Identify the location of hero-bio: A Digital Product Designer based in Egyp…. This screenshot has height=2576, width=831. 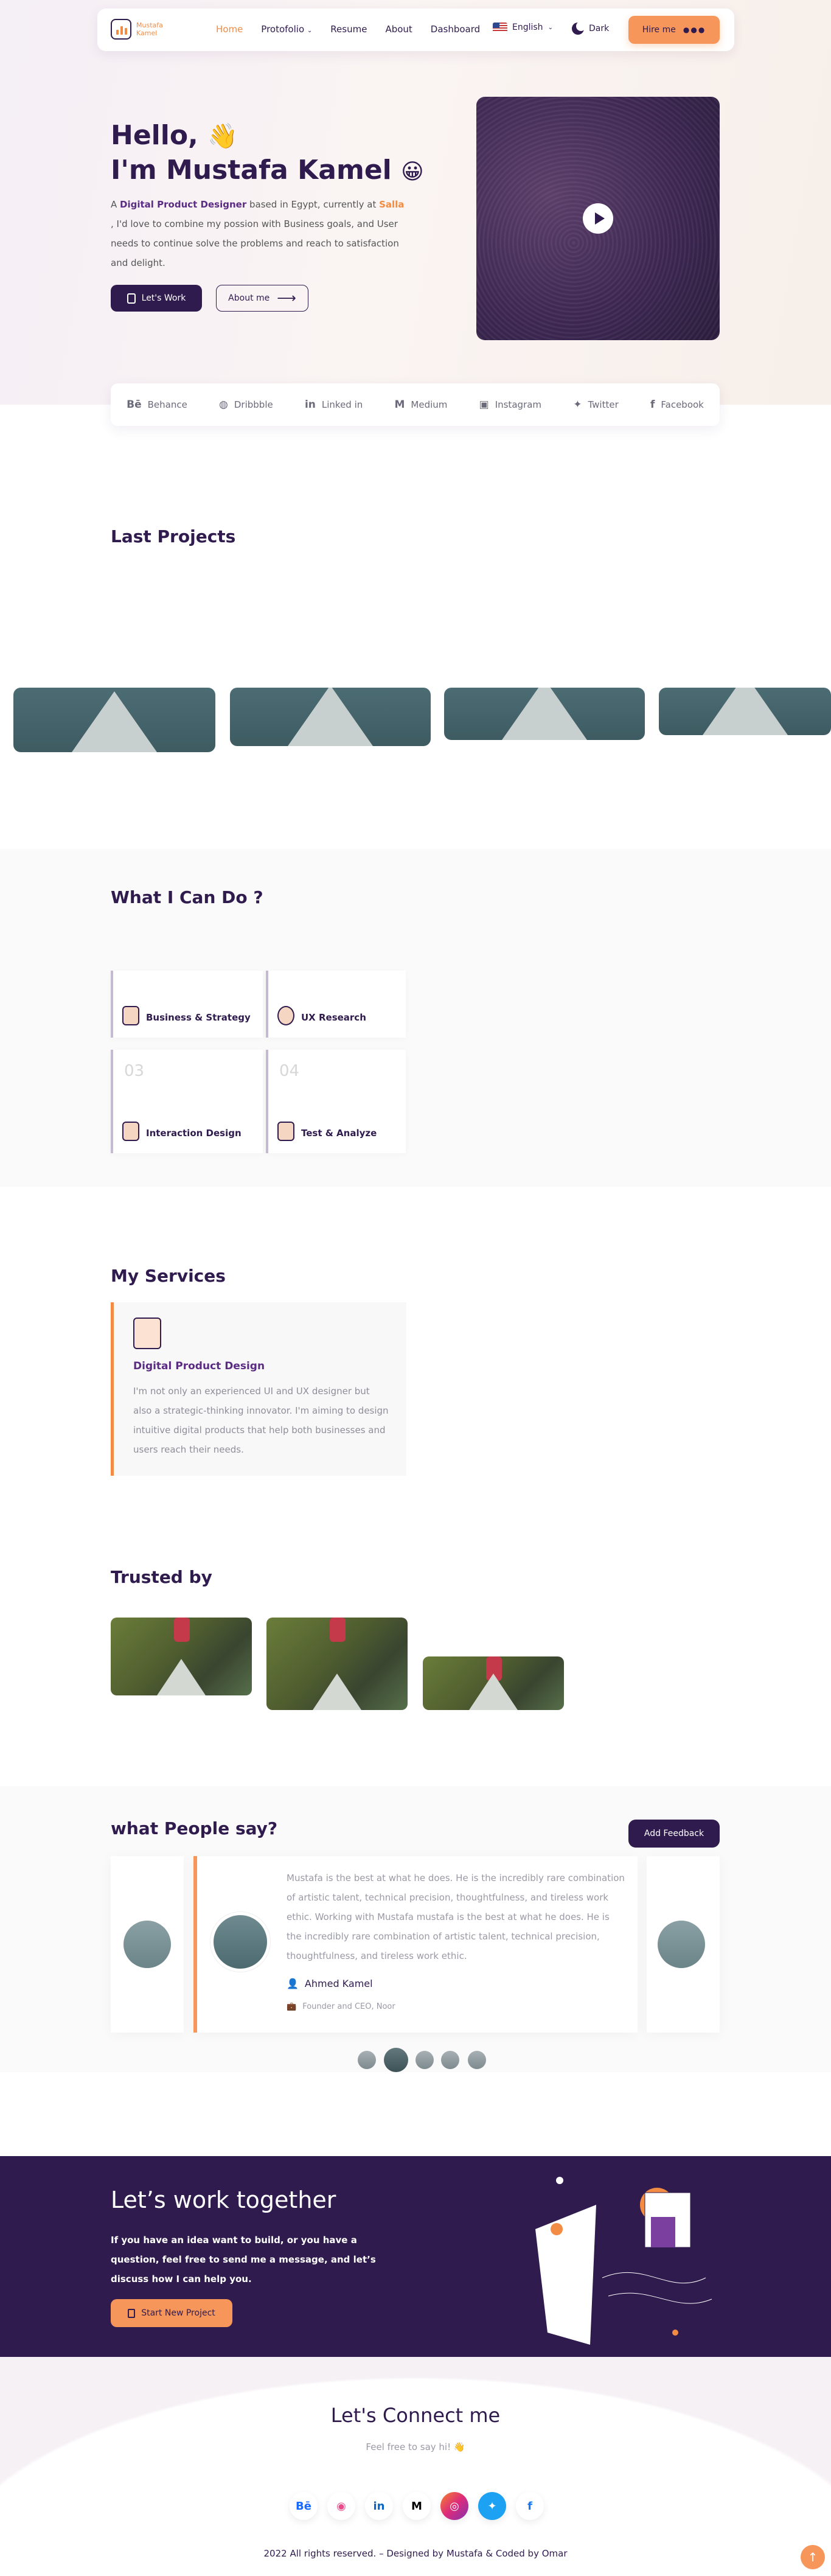
(260, 234).